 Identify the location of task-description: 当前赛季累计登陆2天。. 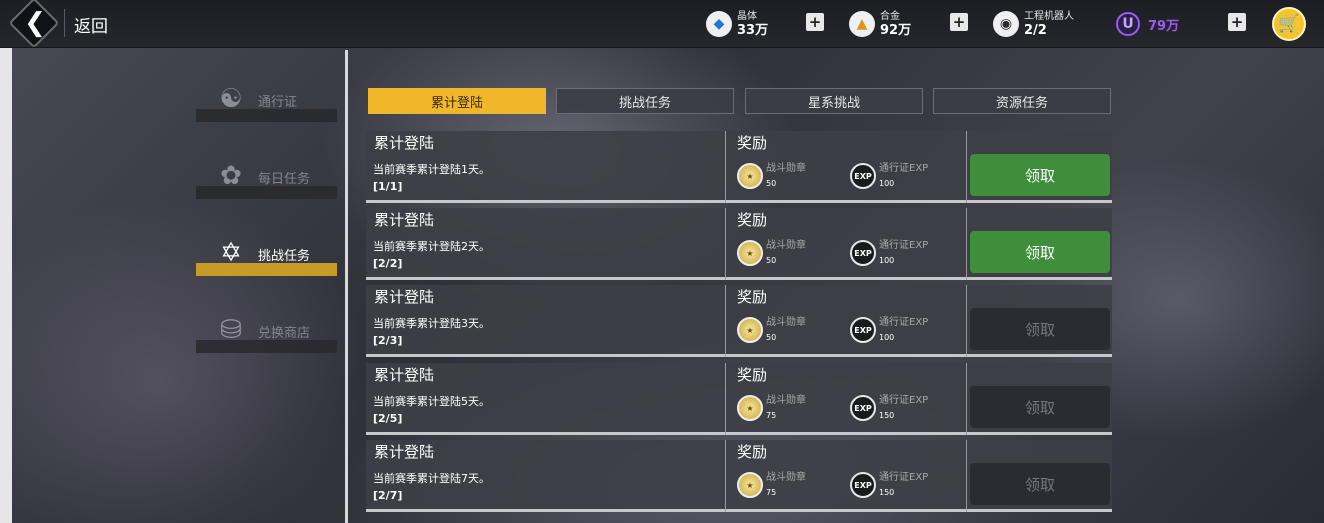
(431, 246).